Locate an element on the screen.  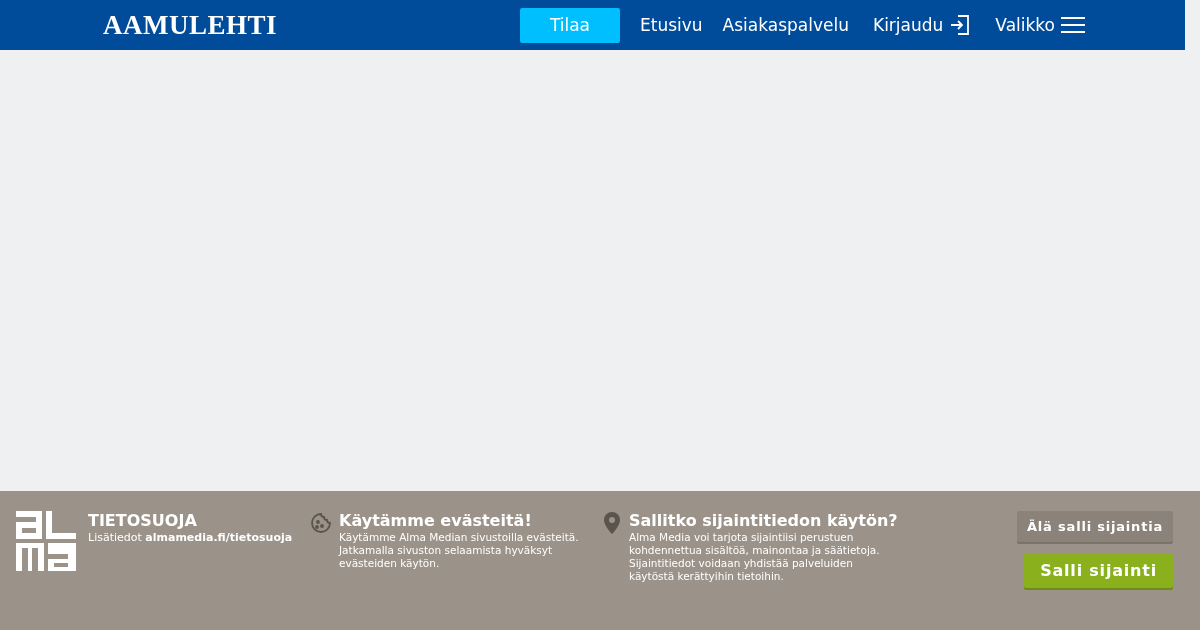
location-text: Alma Media voi tarjota sijaintiisi perustuen kohdennettua sisältöä, mainontaa ja säätietoja. Sijaintitiedot voidaan yhdistää palveluiden käytöstä kerättyihin tietoihin. is located at coordinates (755, 557).